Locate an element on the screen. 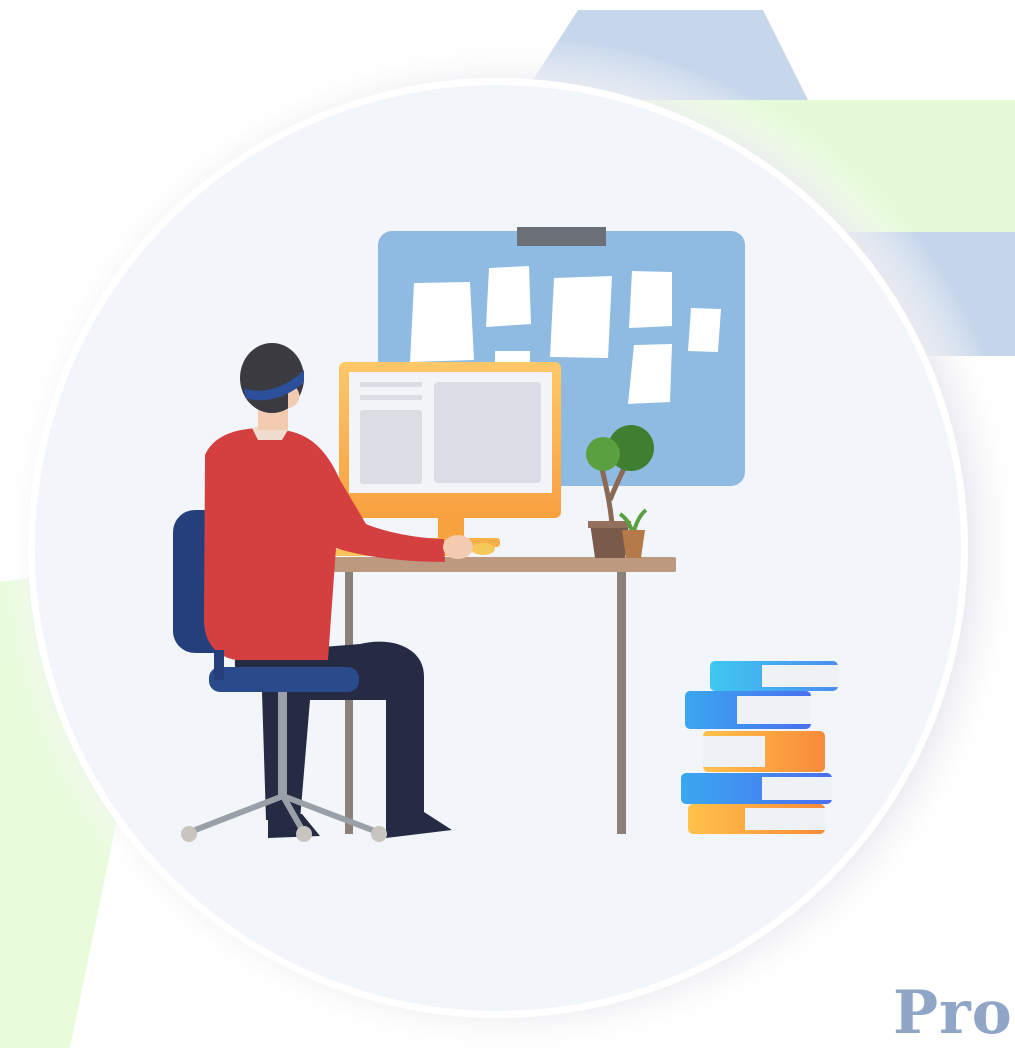  plant-leaves is located at coordinates (603, 454).